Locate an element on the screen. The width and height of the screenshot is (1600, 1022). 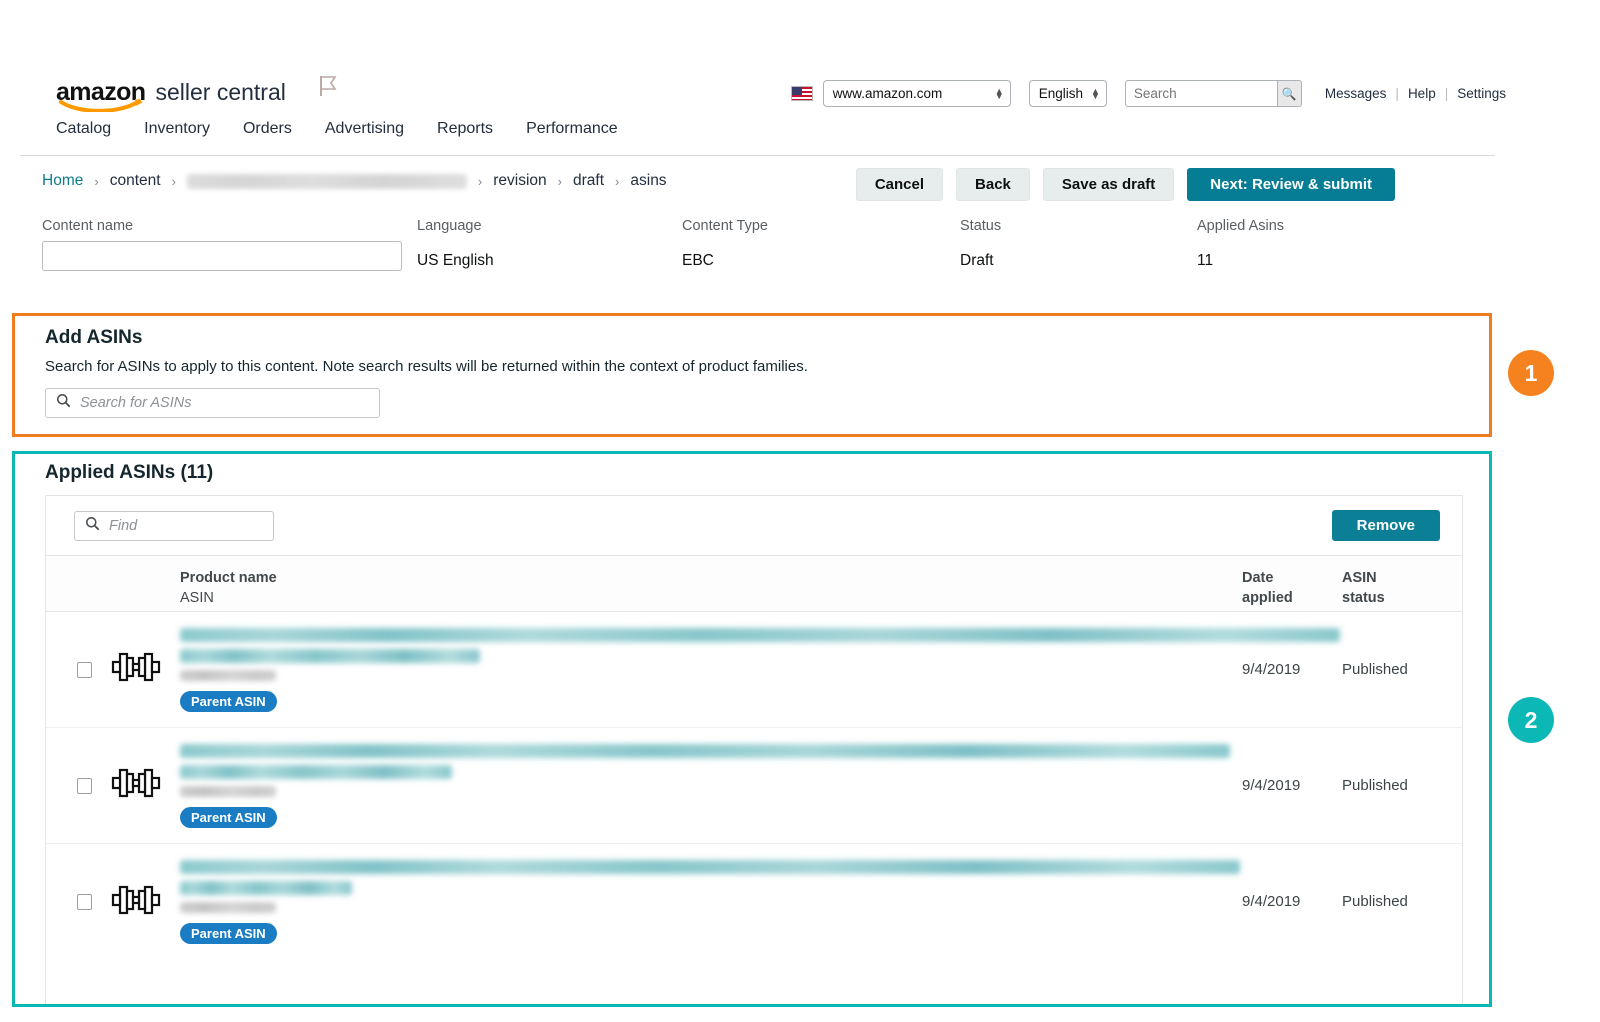
nav-item-advertising: Advertising is located at coordinates (364, 129).